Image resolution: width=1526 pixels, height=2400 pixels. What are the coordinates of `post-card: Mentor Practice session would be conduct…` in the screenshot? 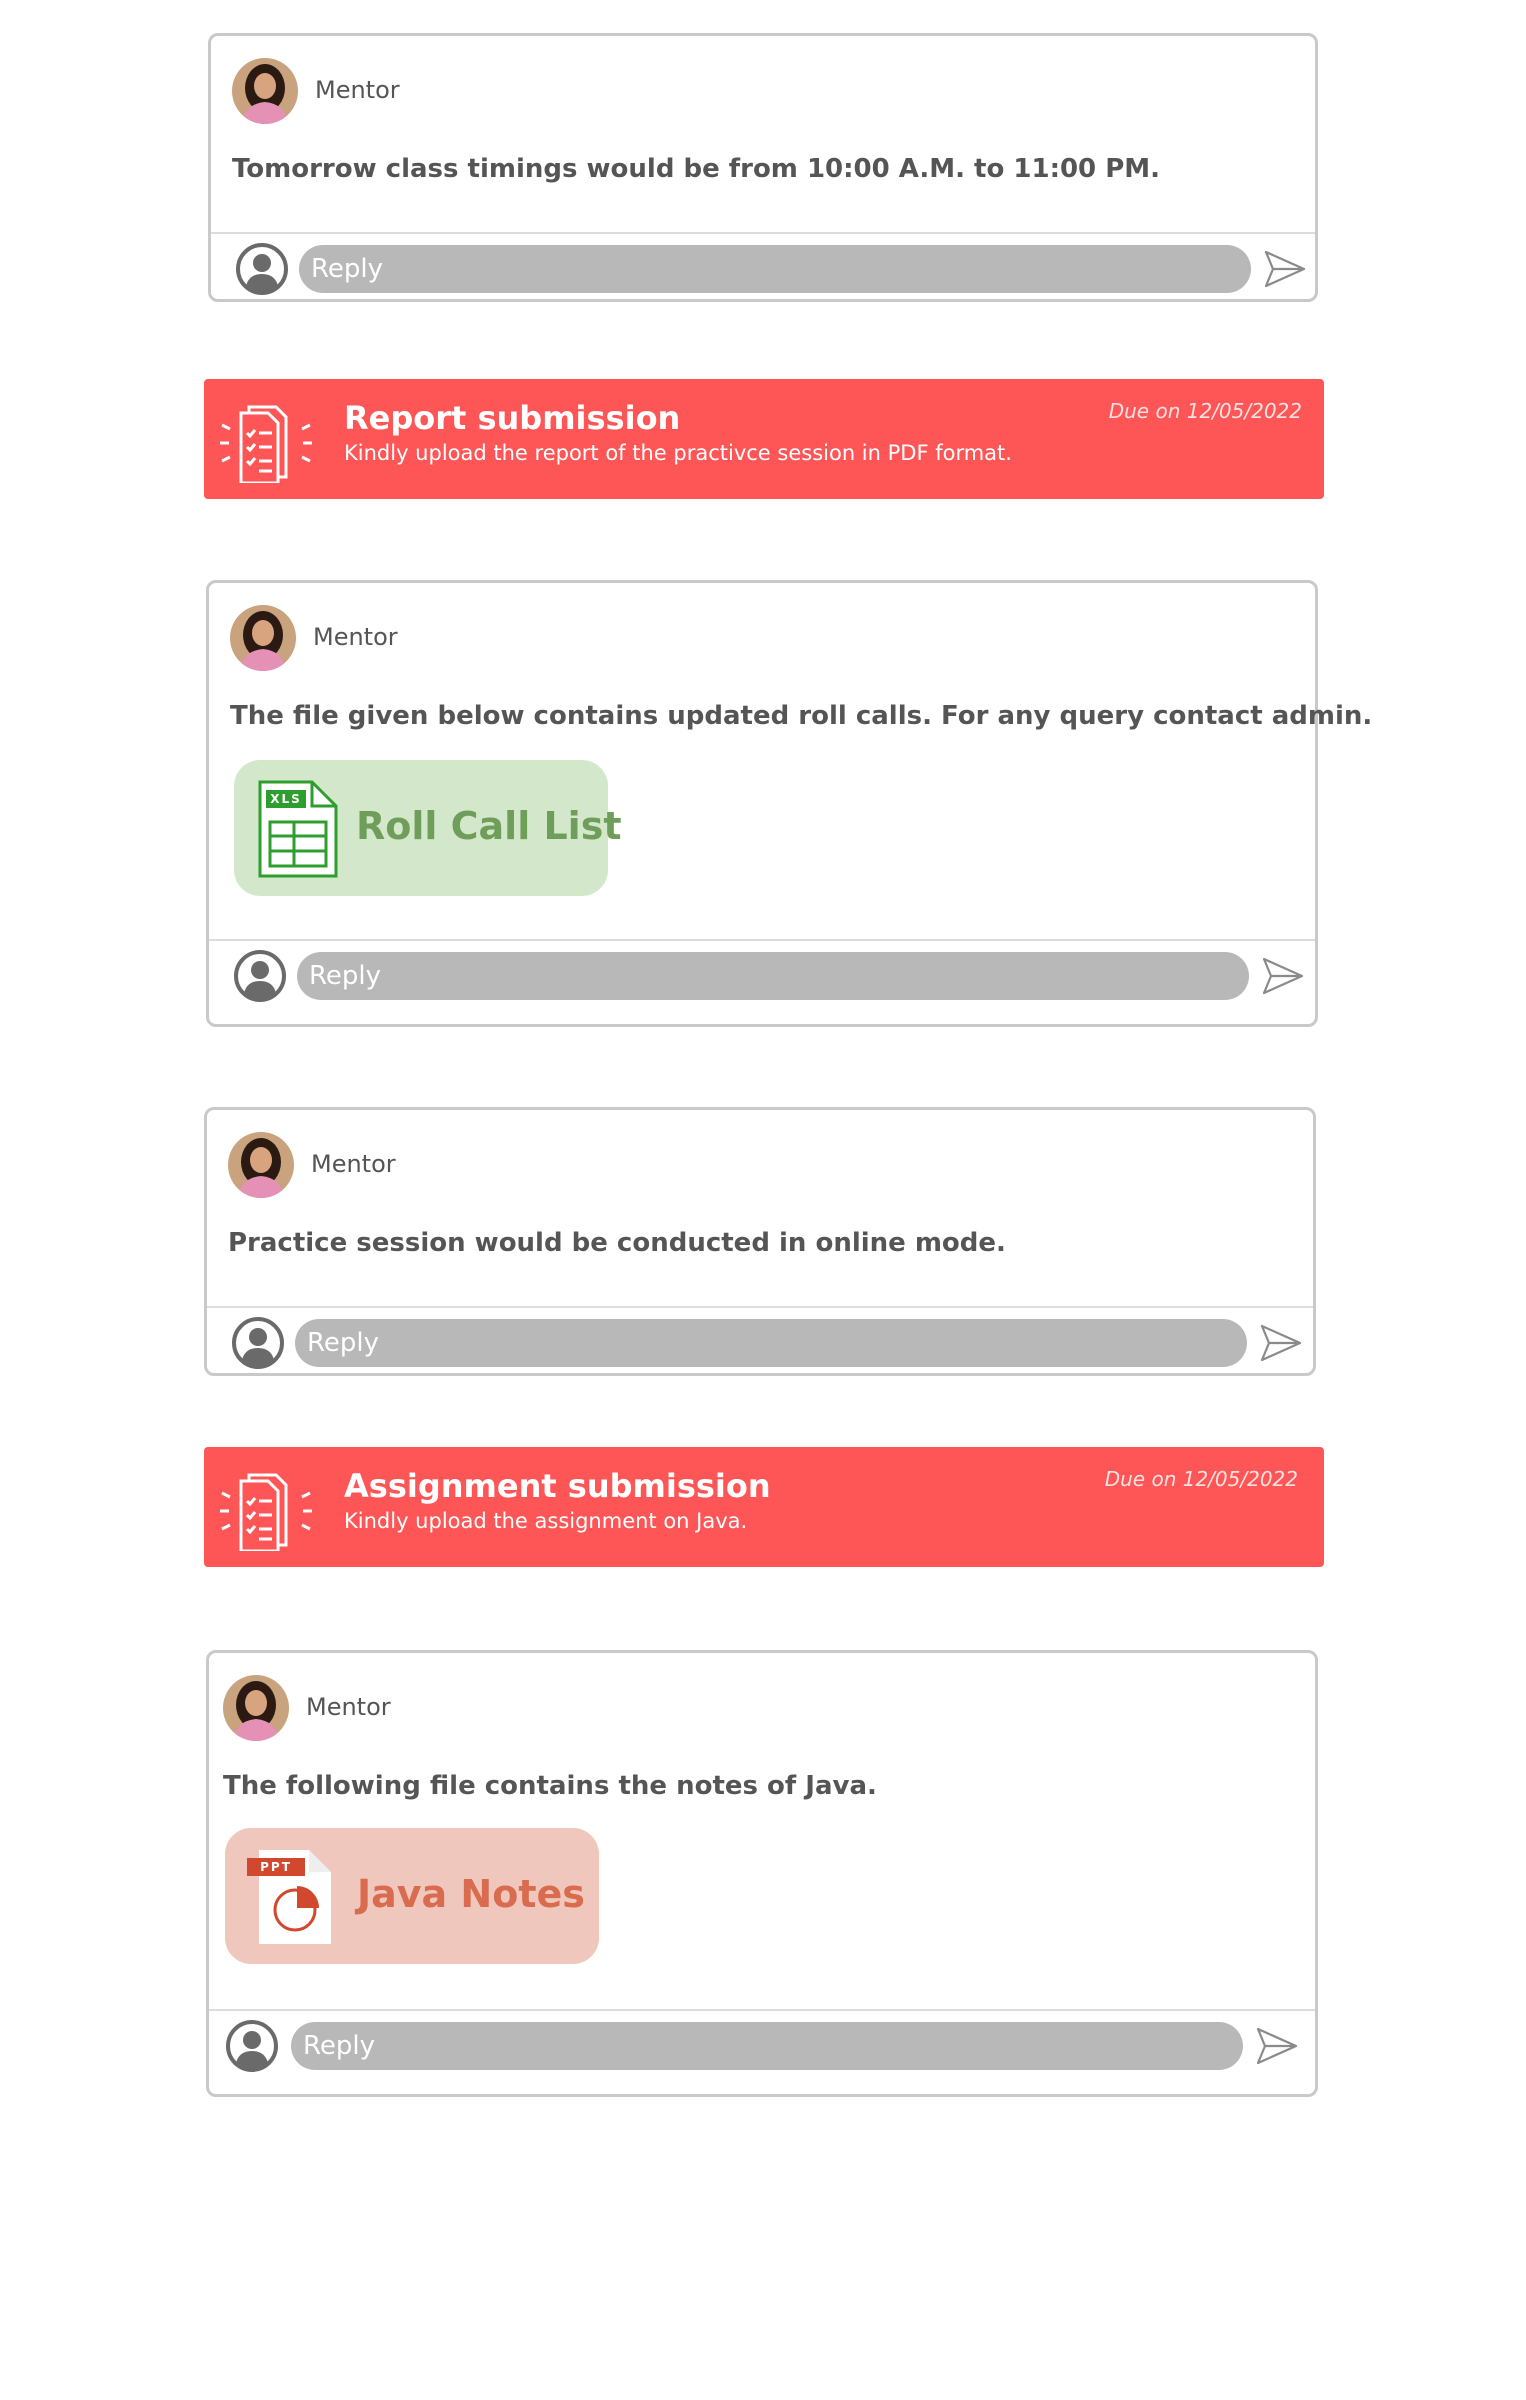 It's located at (760, 1241).